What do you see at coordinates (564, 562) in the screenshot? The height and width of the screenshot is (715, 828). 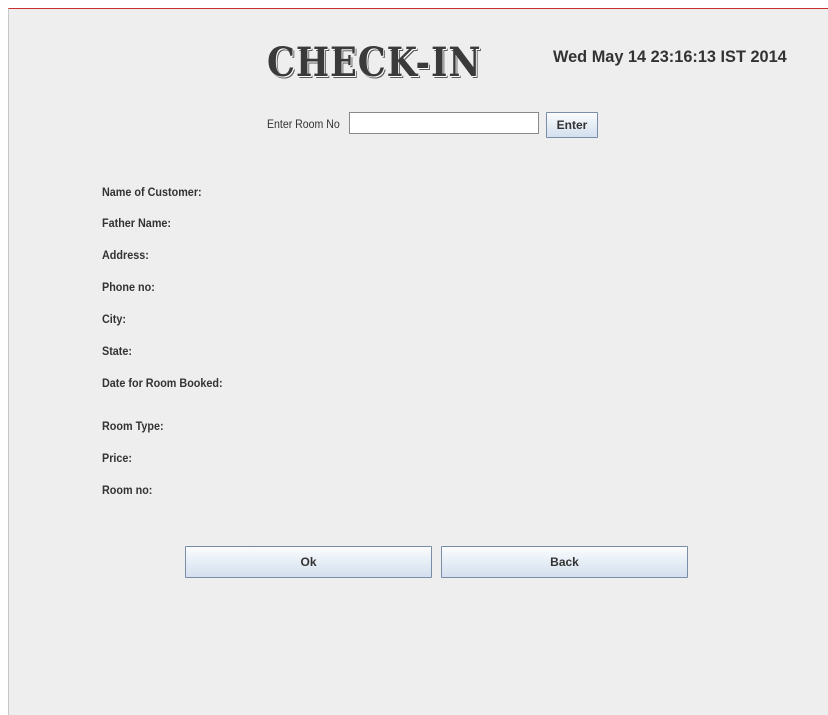 I see `back-button: Back` at bounding box center [564, 562].